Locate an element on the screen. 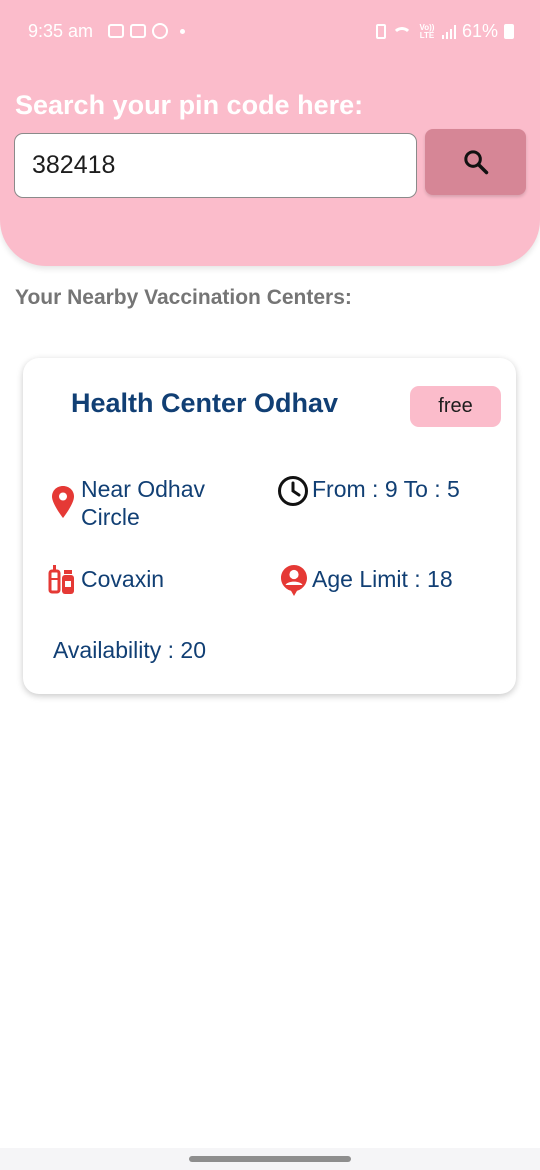  battery-icon is located at coordinates (509, 31).